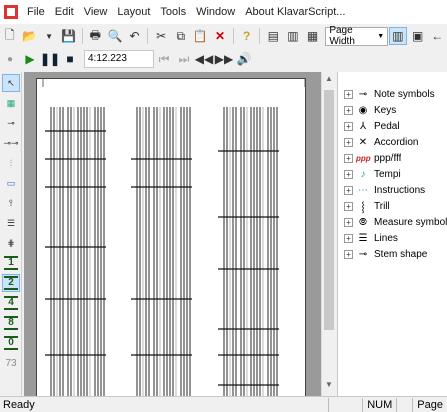 Image resolution: width=447 pixels, height=412 pixels. Describe the element at coordinates (363, 222) in the screenshot. I see `measure-symbols-icon: ⦾` at that location.